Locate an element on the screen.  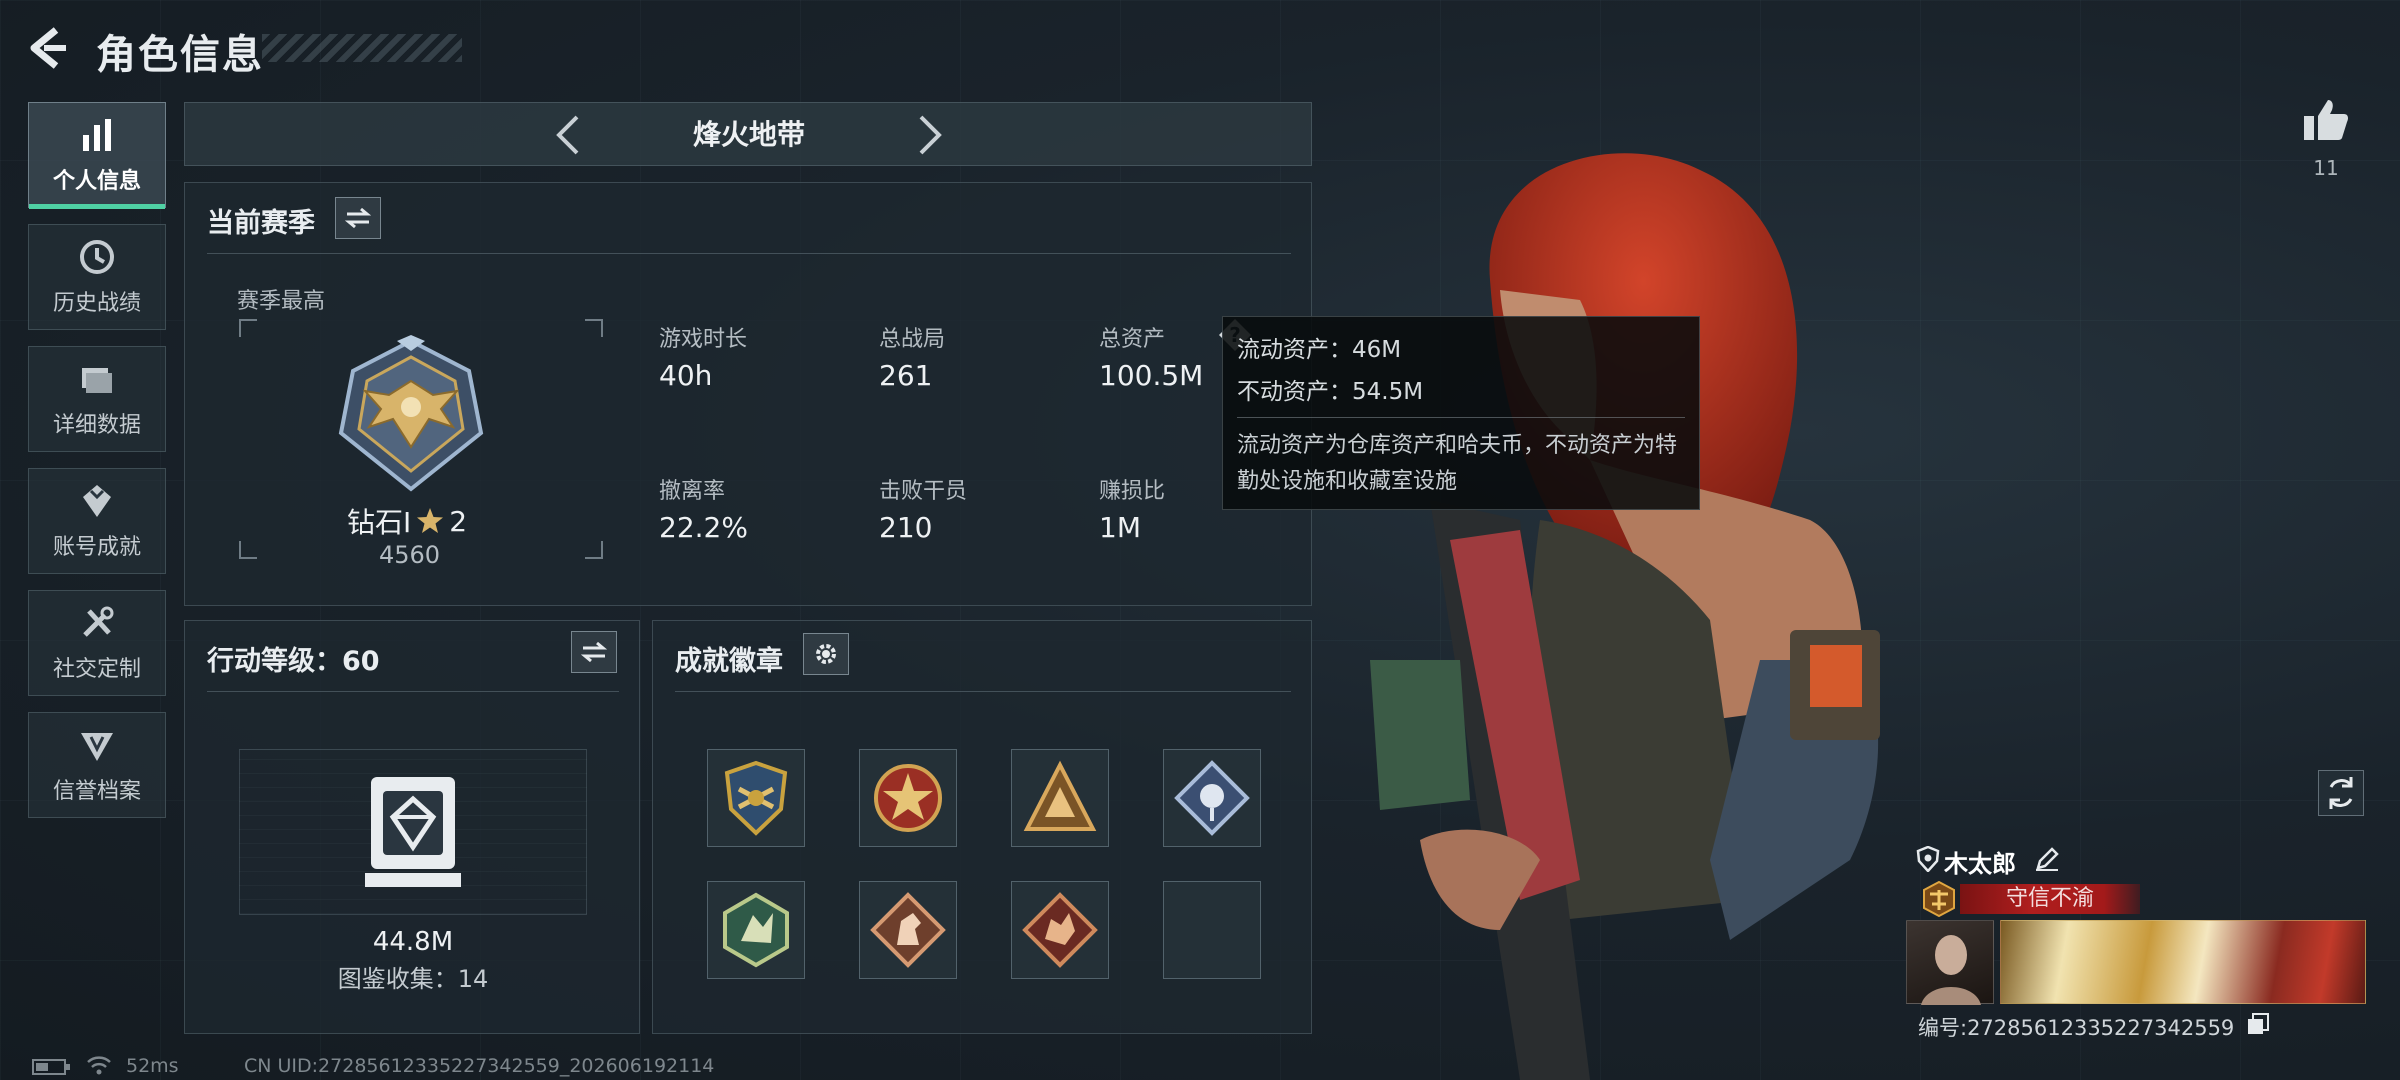
star-emblem-badge-icon is located at coordinates (908, 798).